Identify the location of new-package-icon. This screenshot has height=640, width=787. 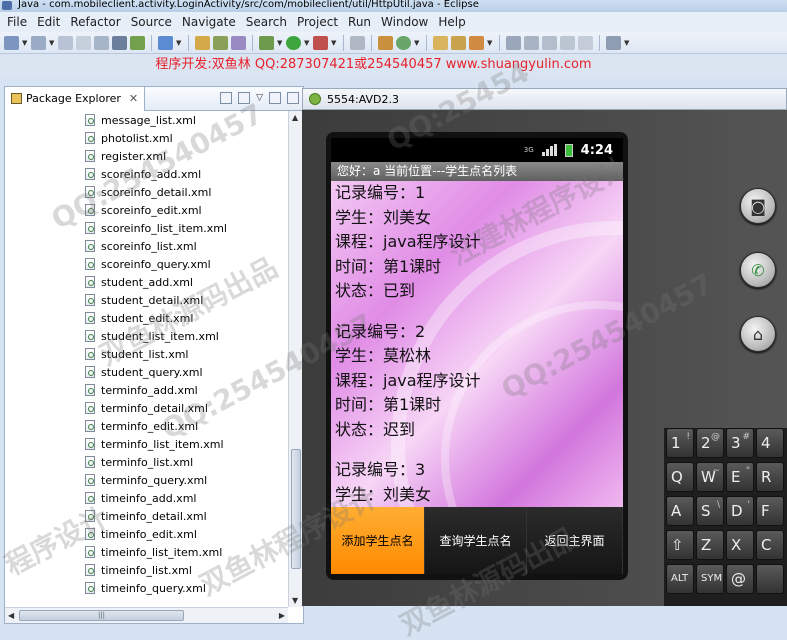
(385, 42).